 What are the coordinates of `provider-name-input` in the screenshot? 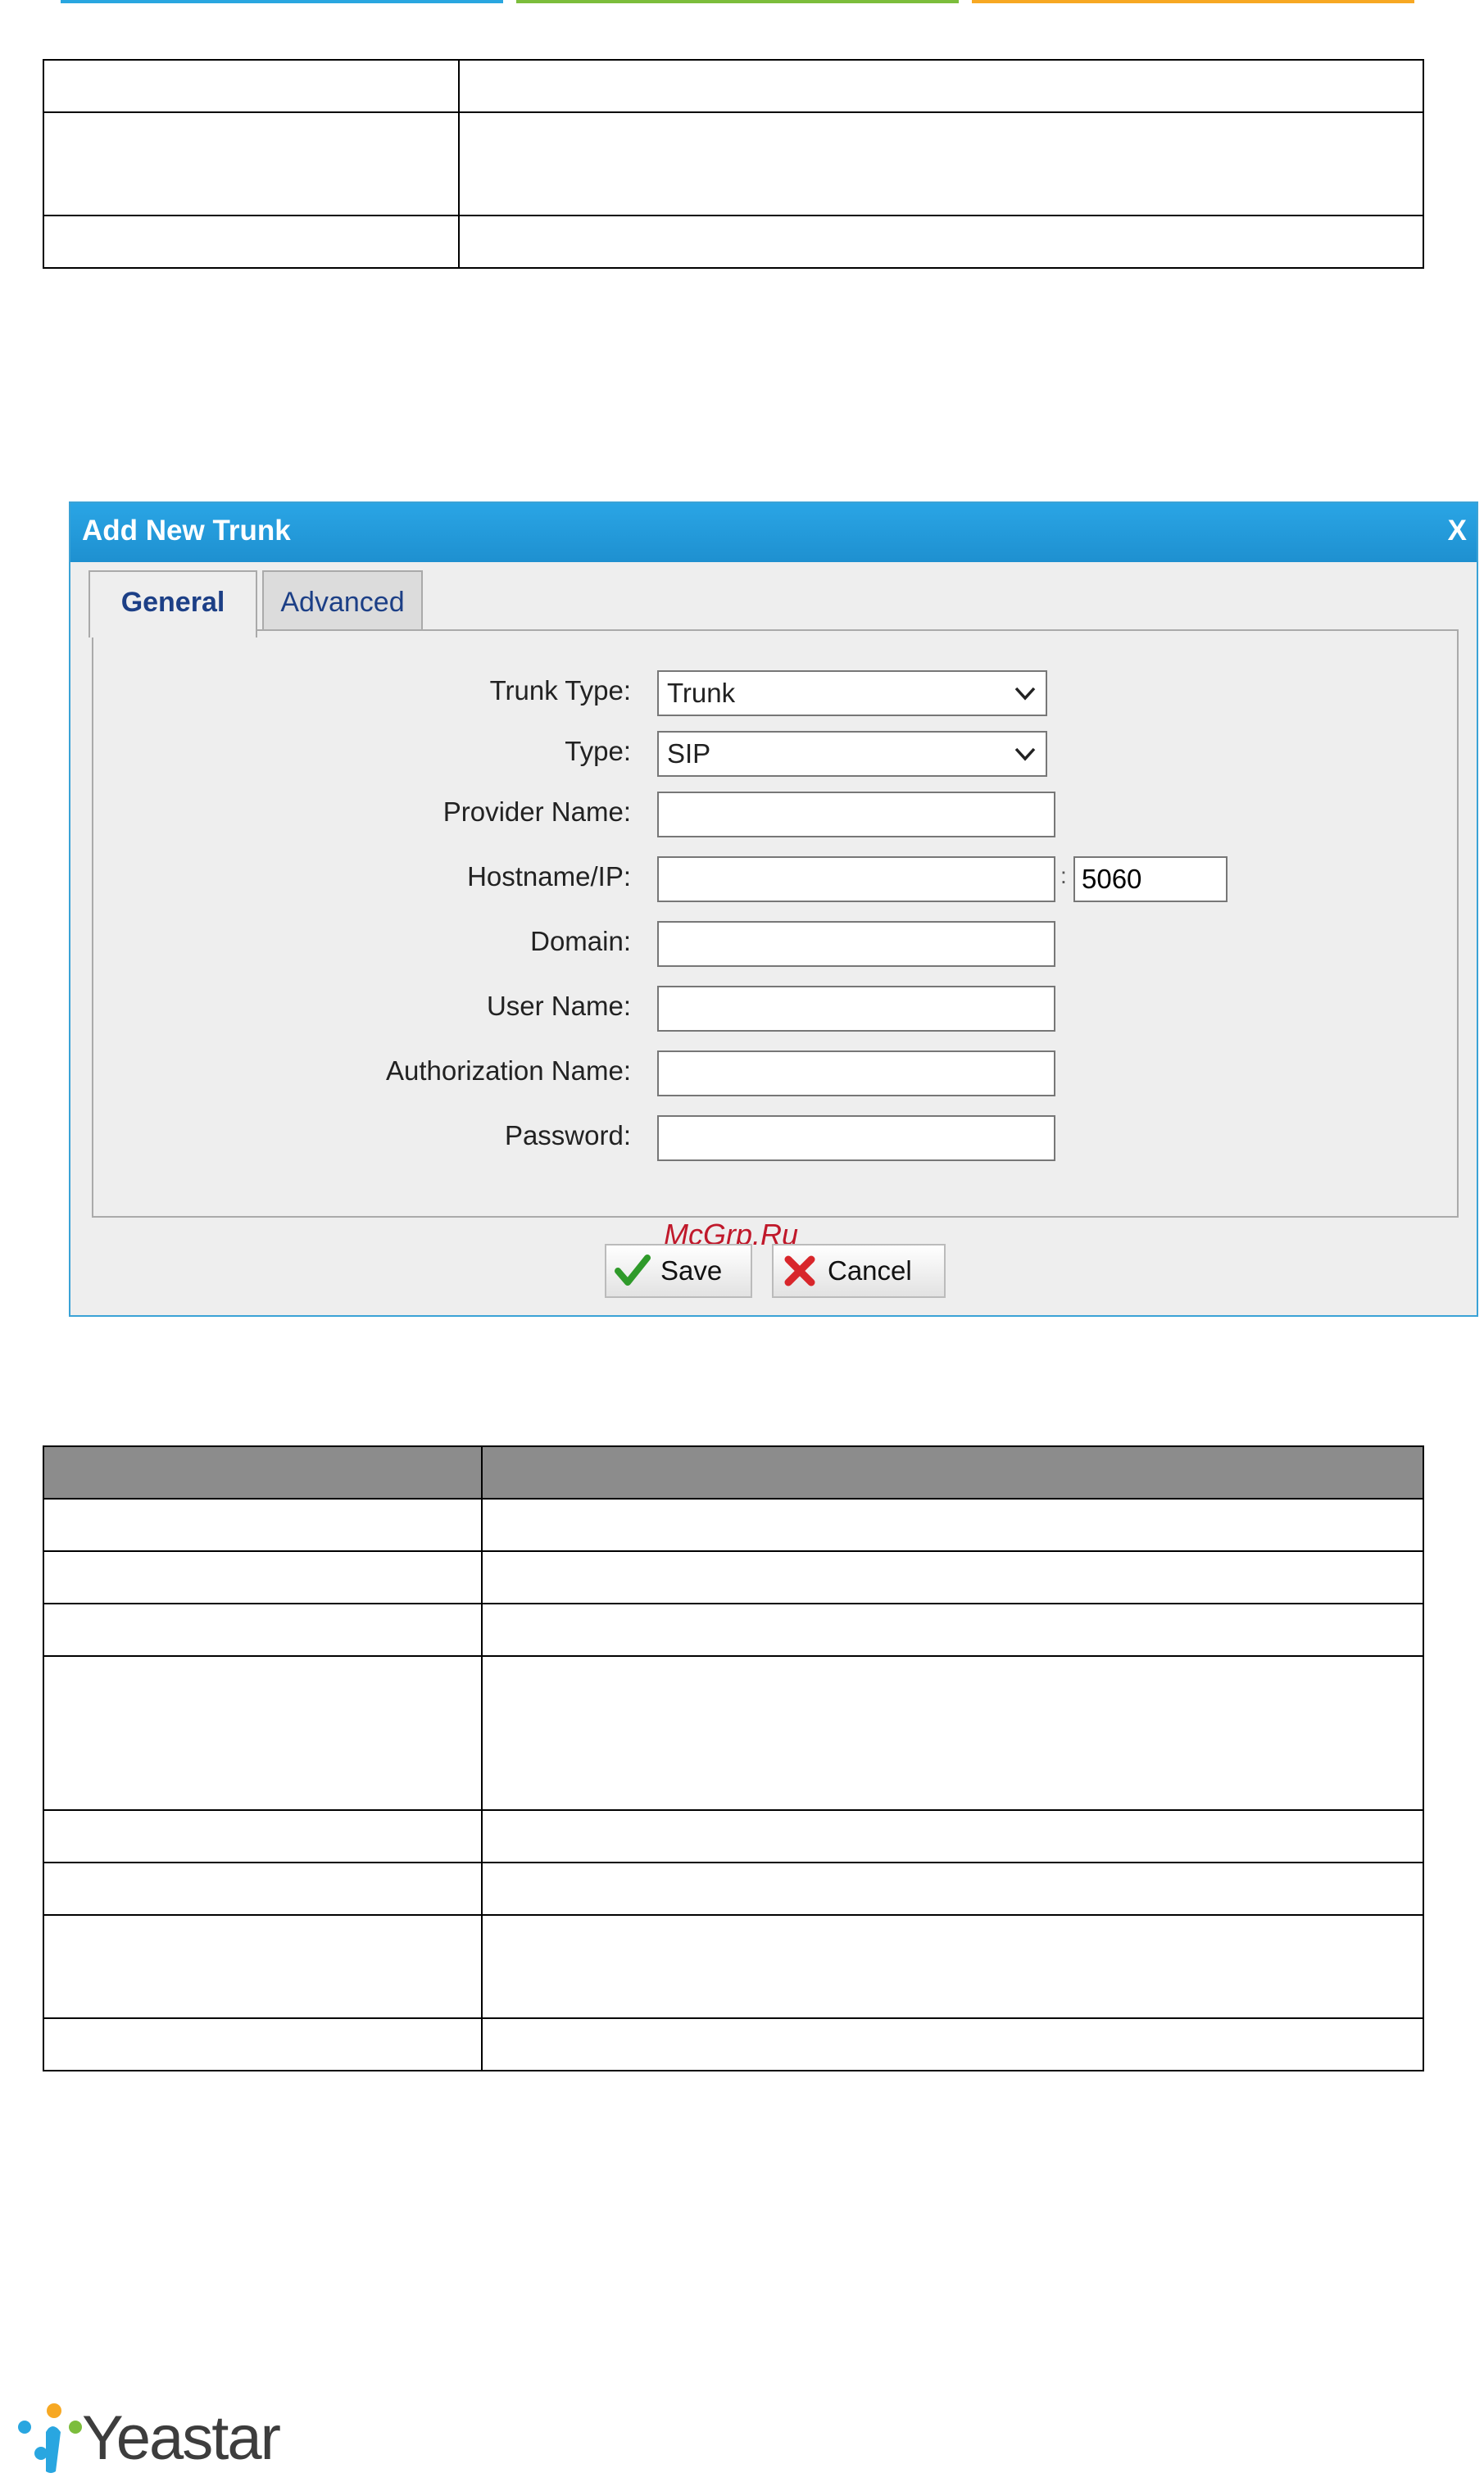 It's located at (856, 814).